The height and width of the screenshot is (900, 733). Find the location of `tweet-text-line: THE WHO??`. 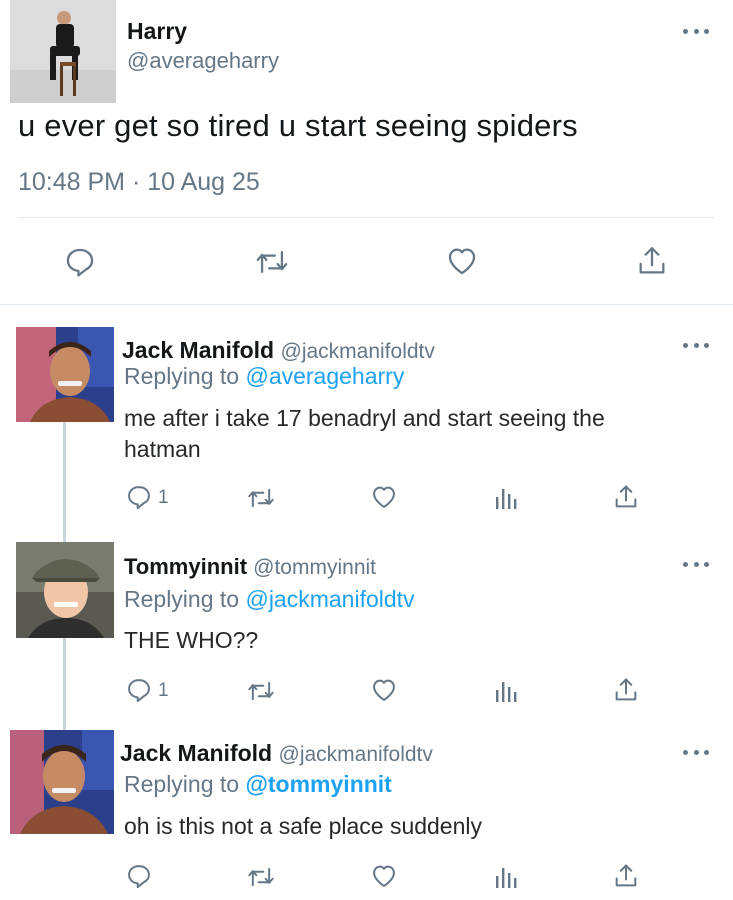

tweet-text-line: THE WHO?? is located at coordinates (191, 640).